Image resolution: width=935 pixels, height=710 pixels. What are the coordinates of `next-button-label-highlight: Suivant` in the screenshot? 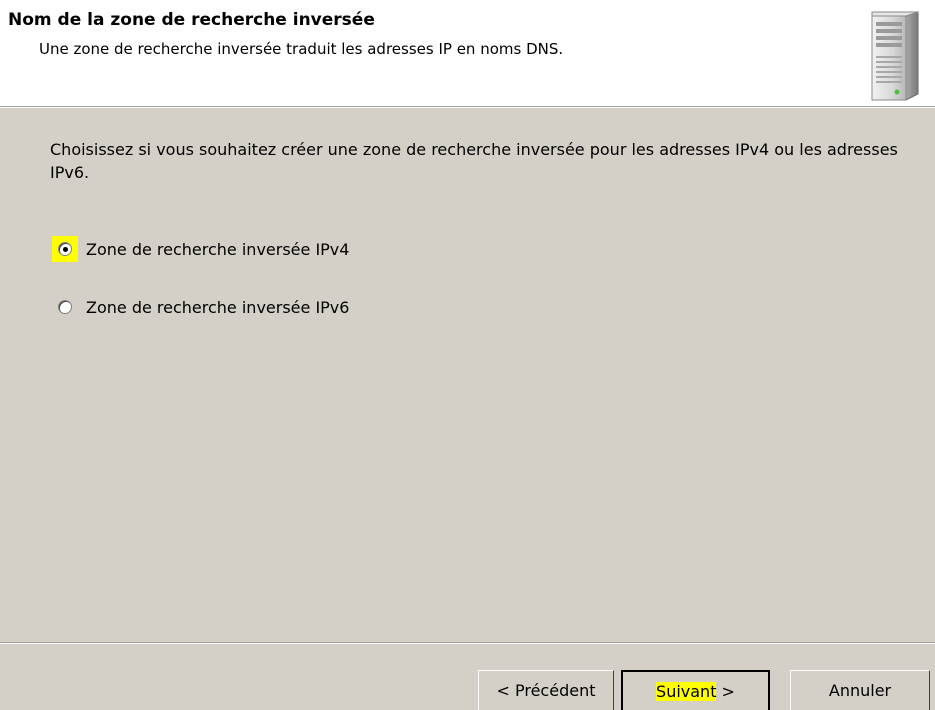 It's located at (686, 691).